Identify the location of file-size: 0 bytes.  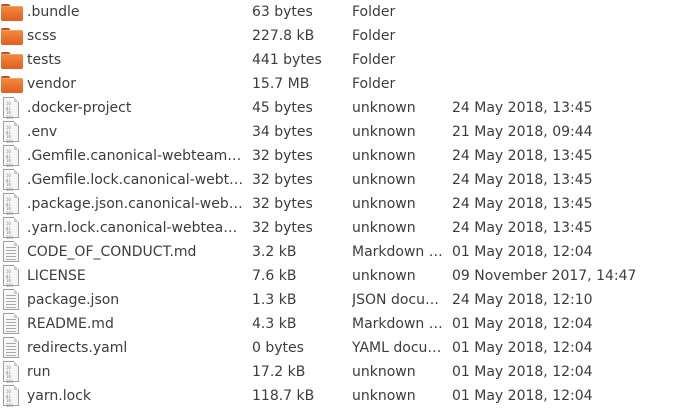
(278, 348).